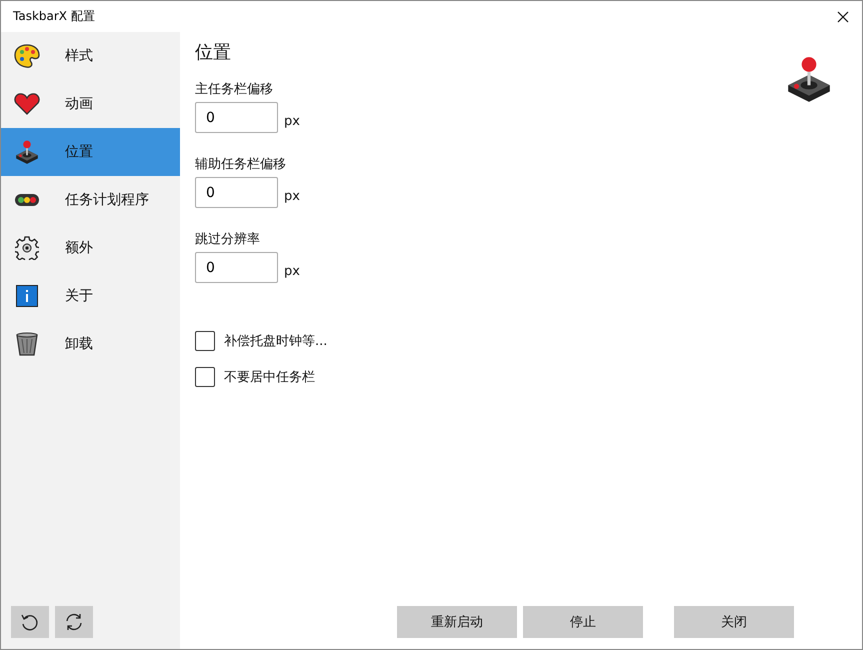  Describe the element at coordinates (583, 622) in the screenshot. I see `action-button: 停止` at that location.